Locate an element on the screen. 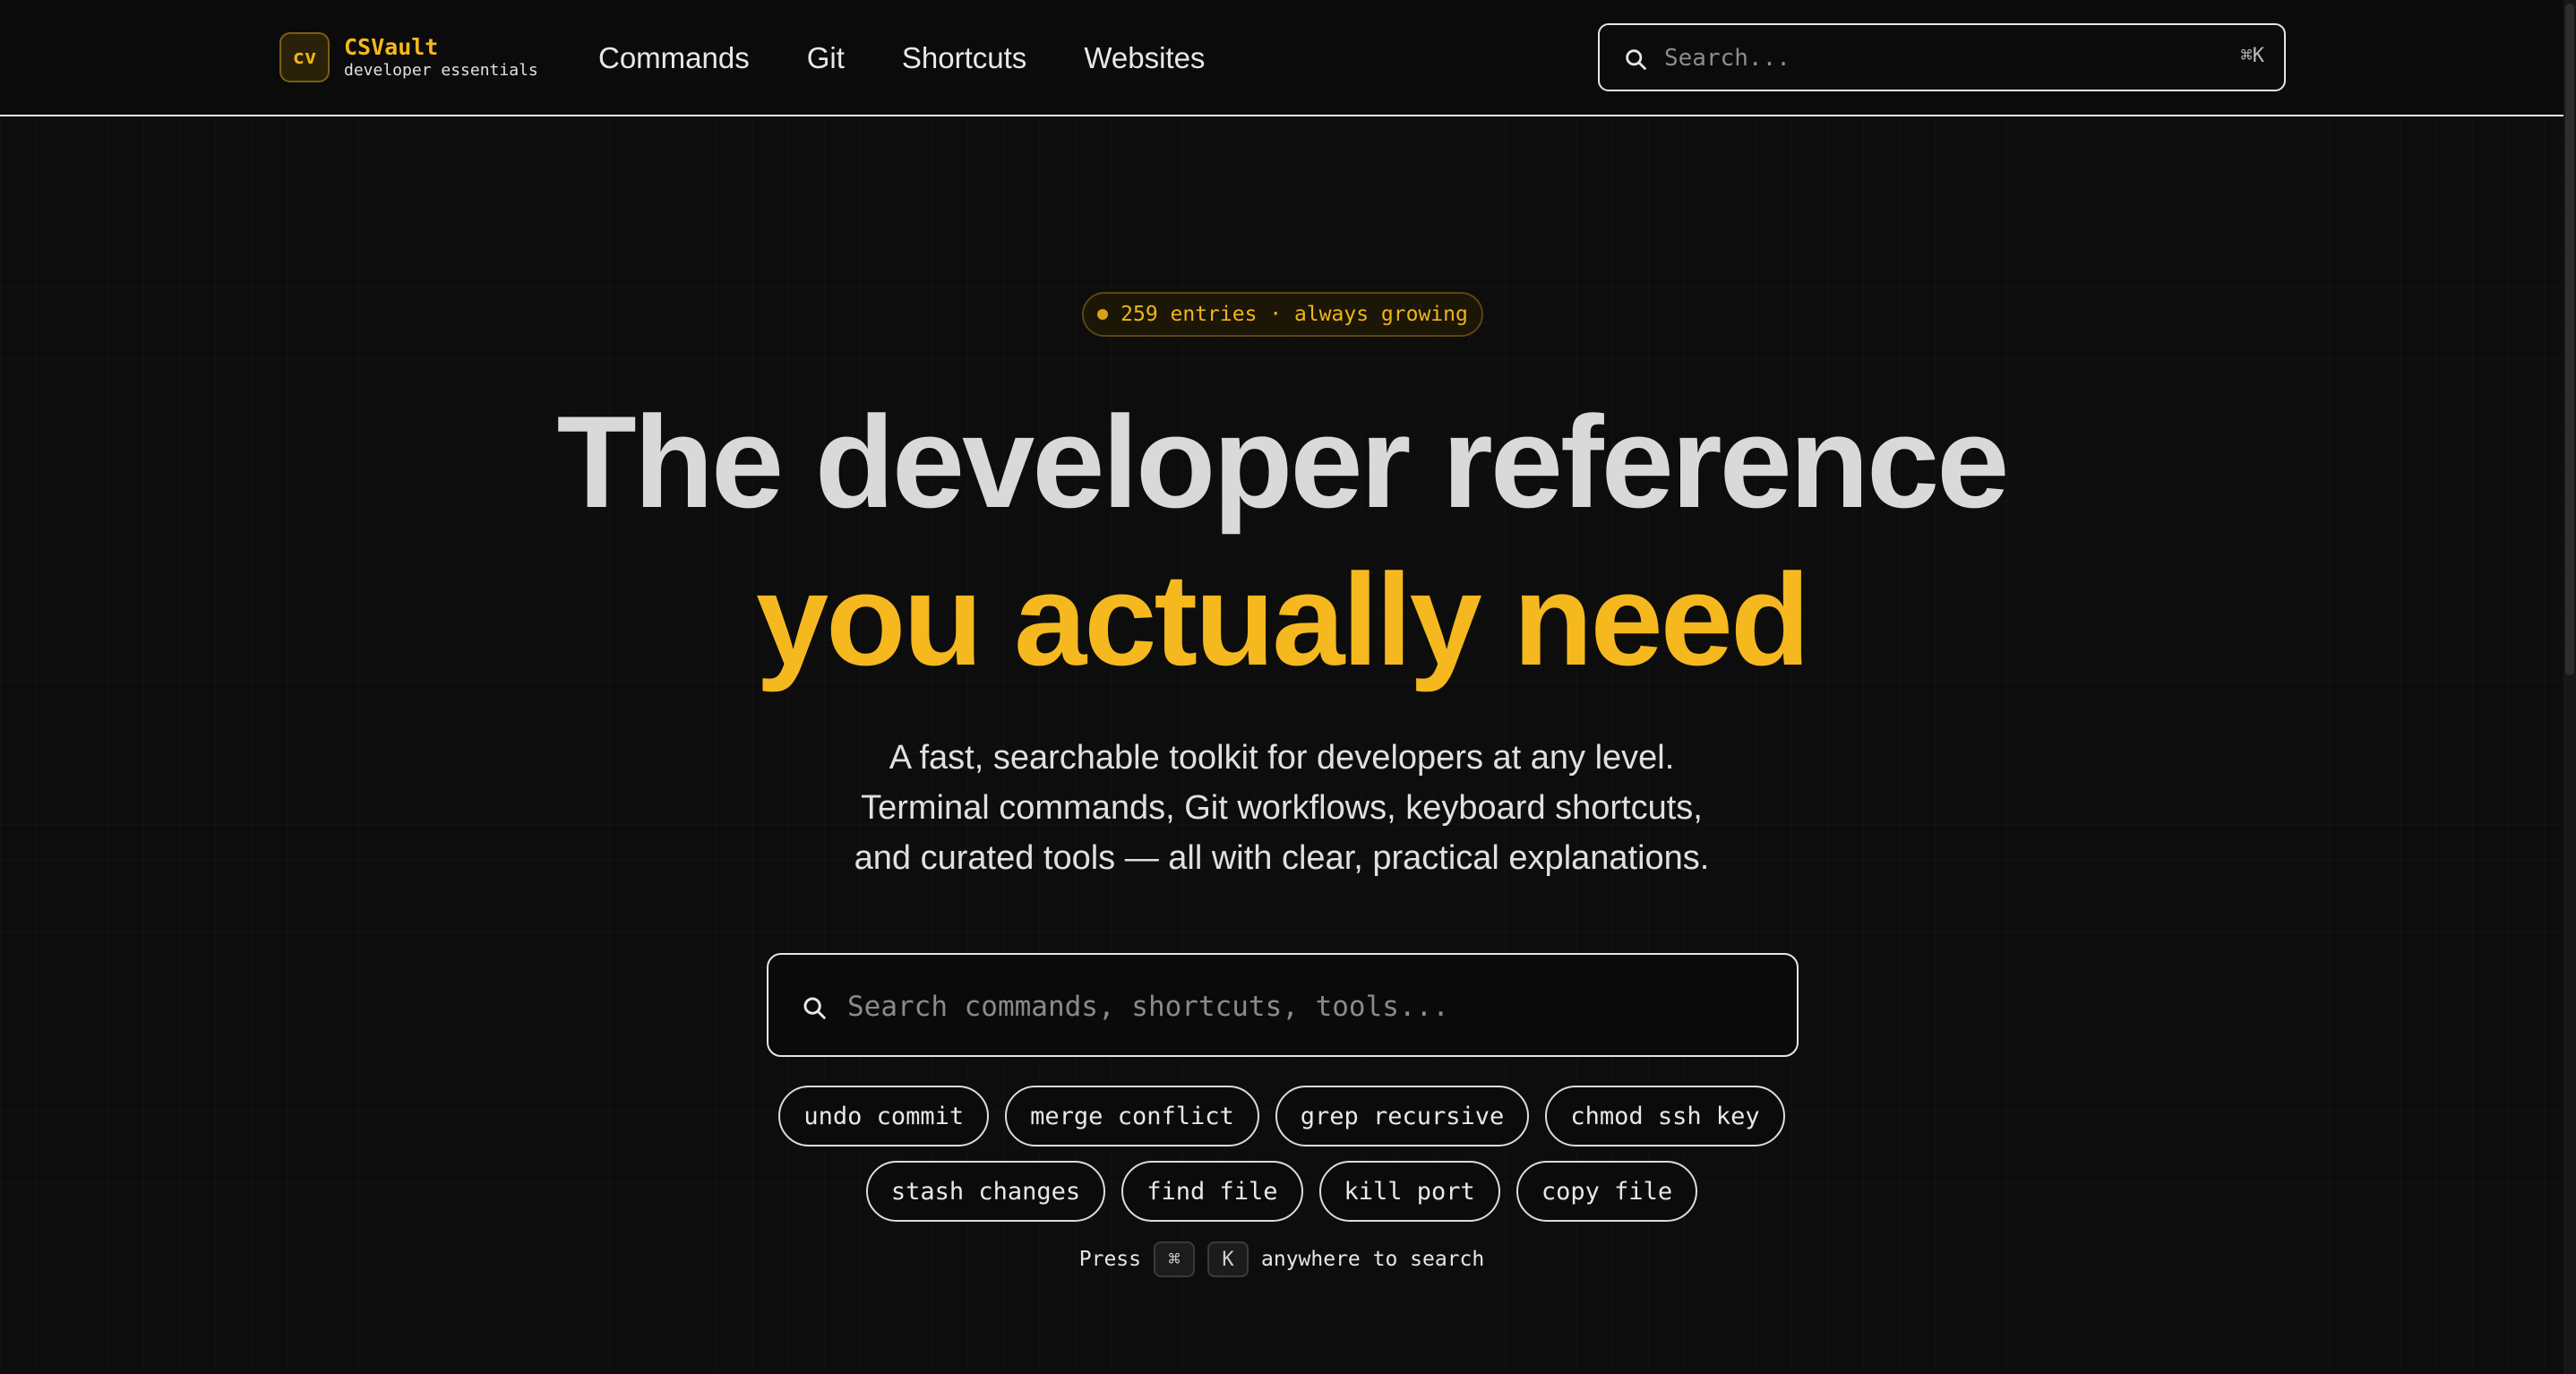 Image resolution: width=2576 pixels, height=1374 pixels. suggestion-chip-stash-changes: stash changes is located at coordinates (985, 1191).